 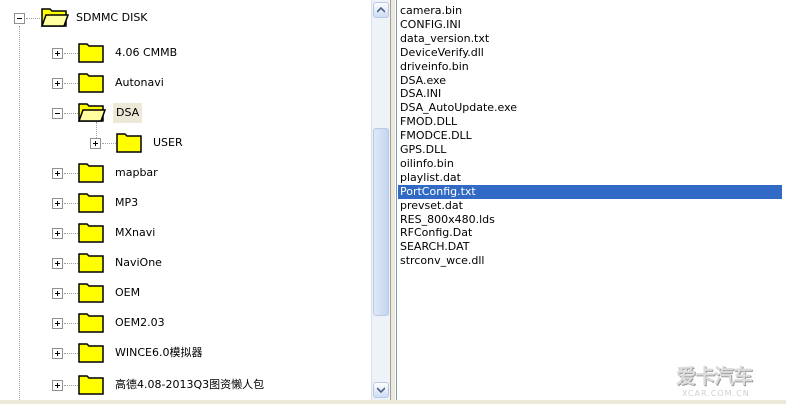 I want to click on tree-label-root: SDMMC DISK, so click(x=112, y=18).